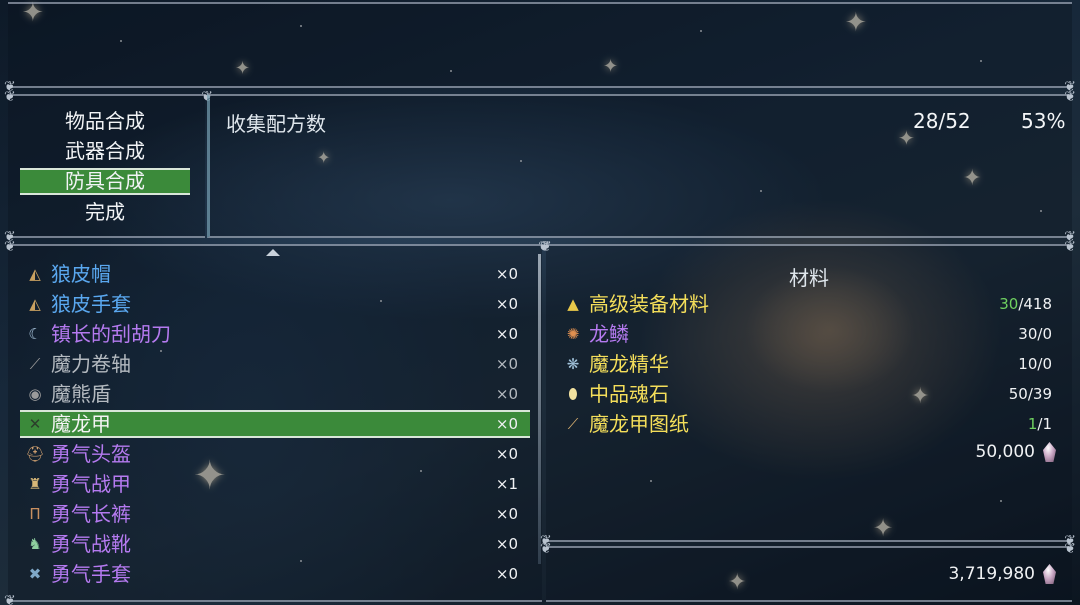  What do you see at coordinates (35, 484) in the screenshot?
I see `armor-icon: ♜` at bounding box center [35, 484].